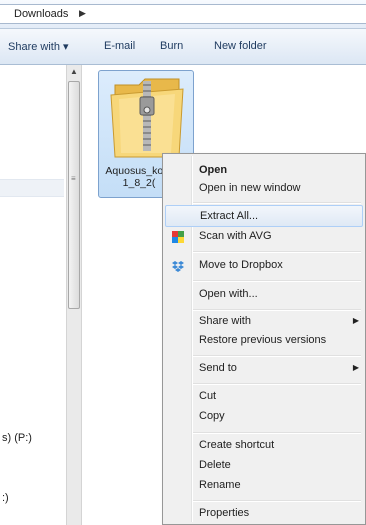 The image size is (366, 525). Describe the element at coordinates (212, 416) in the screenshot. I see `menu-label-copy: Copy` at that location.